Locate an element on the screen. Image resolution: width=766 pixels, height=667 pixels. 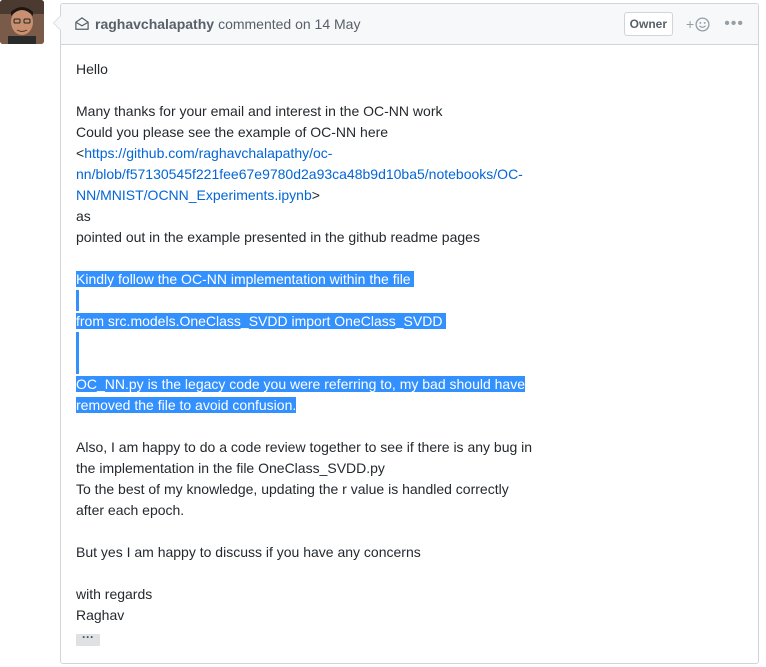
avatar-image is located at coordinates (22, 22).